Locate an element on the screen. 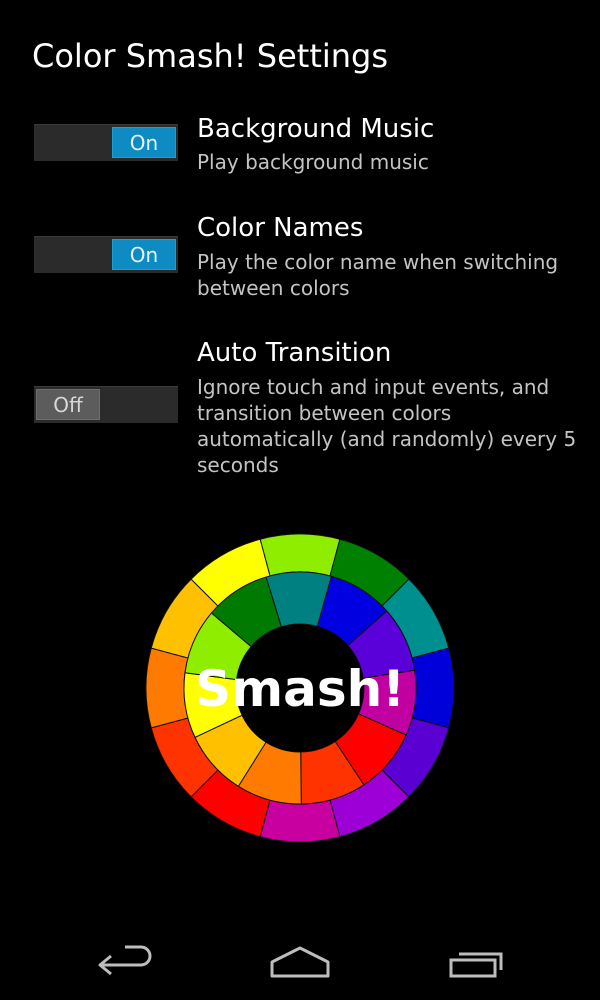  smash-label: Smash! is located at coordinates (300, 689).